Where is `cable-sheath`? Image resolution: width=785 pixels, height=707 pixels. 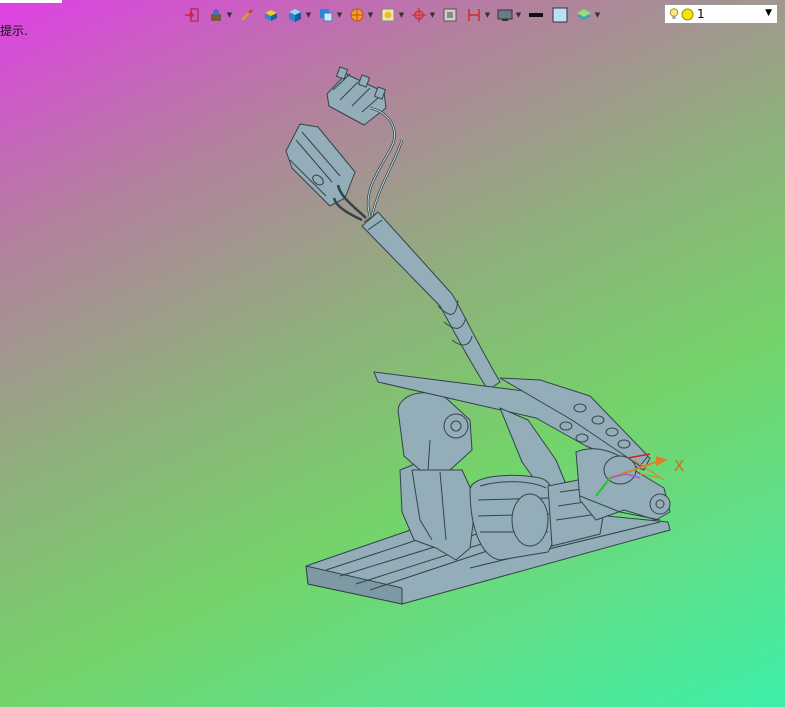
cable-sheath is located at coordinates (431, 301).